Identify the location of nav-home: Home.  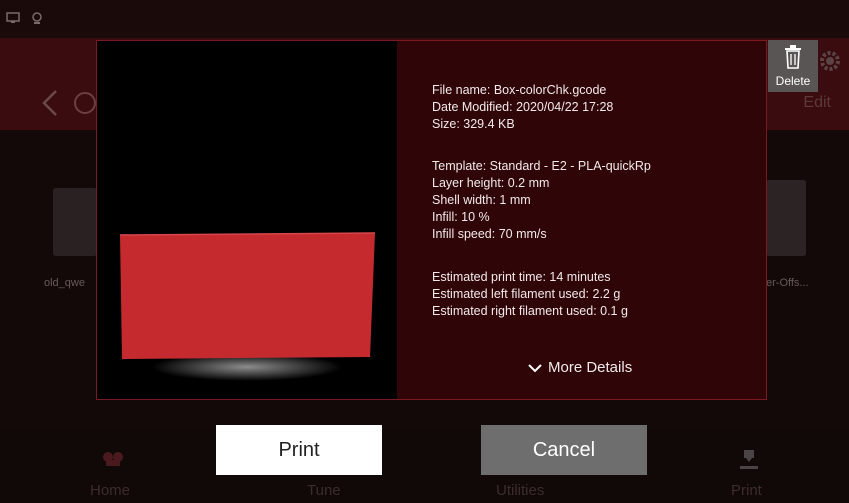
(110, 490).